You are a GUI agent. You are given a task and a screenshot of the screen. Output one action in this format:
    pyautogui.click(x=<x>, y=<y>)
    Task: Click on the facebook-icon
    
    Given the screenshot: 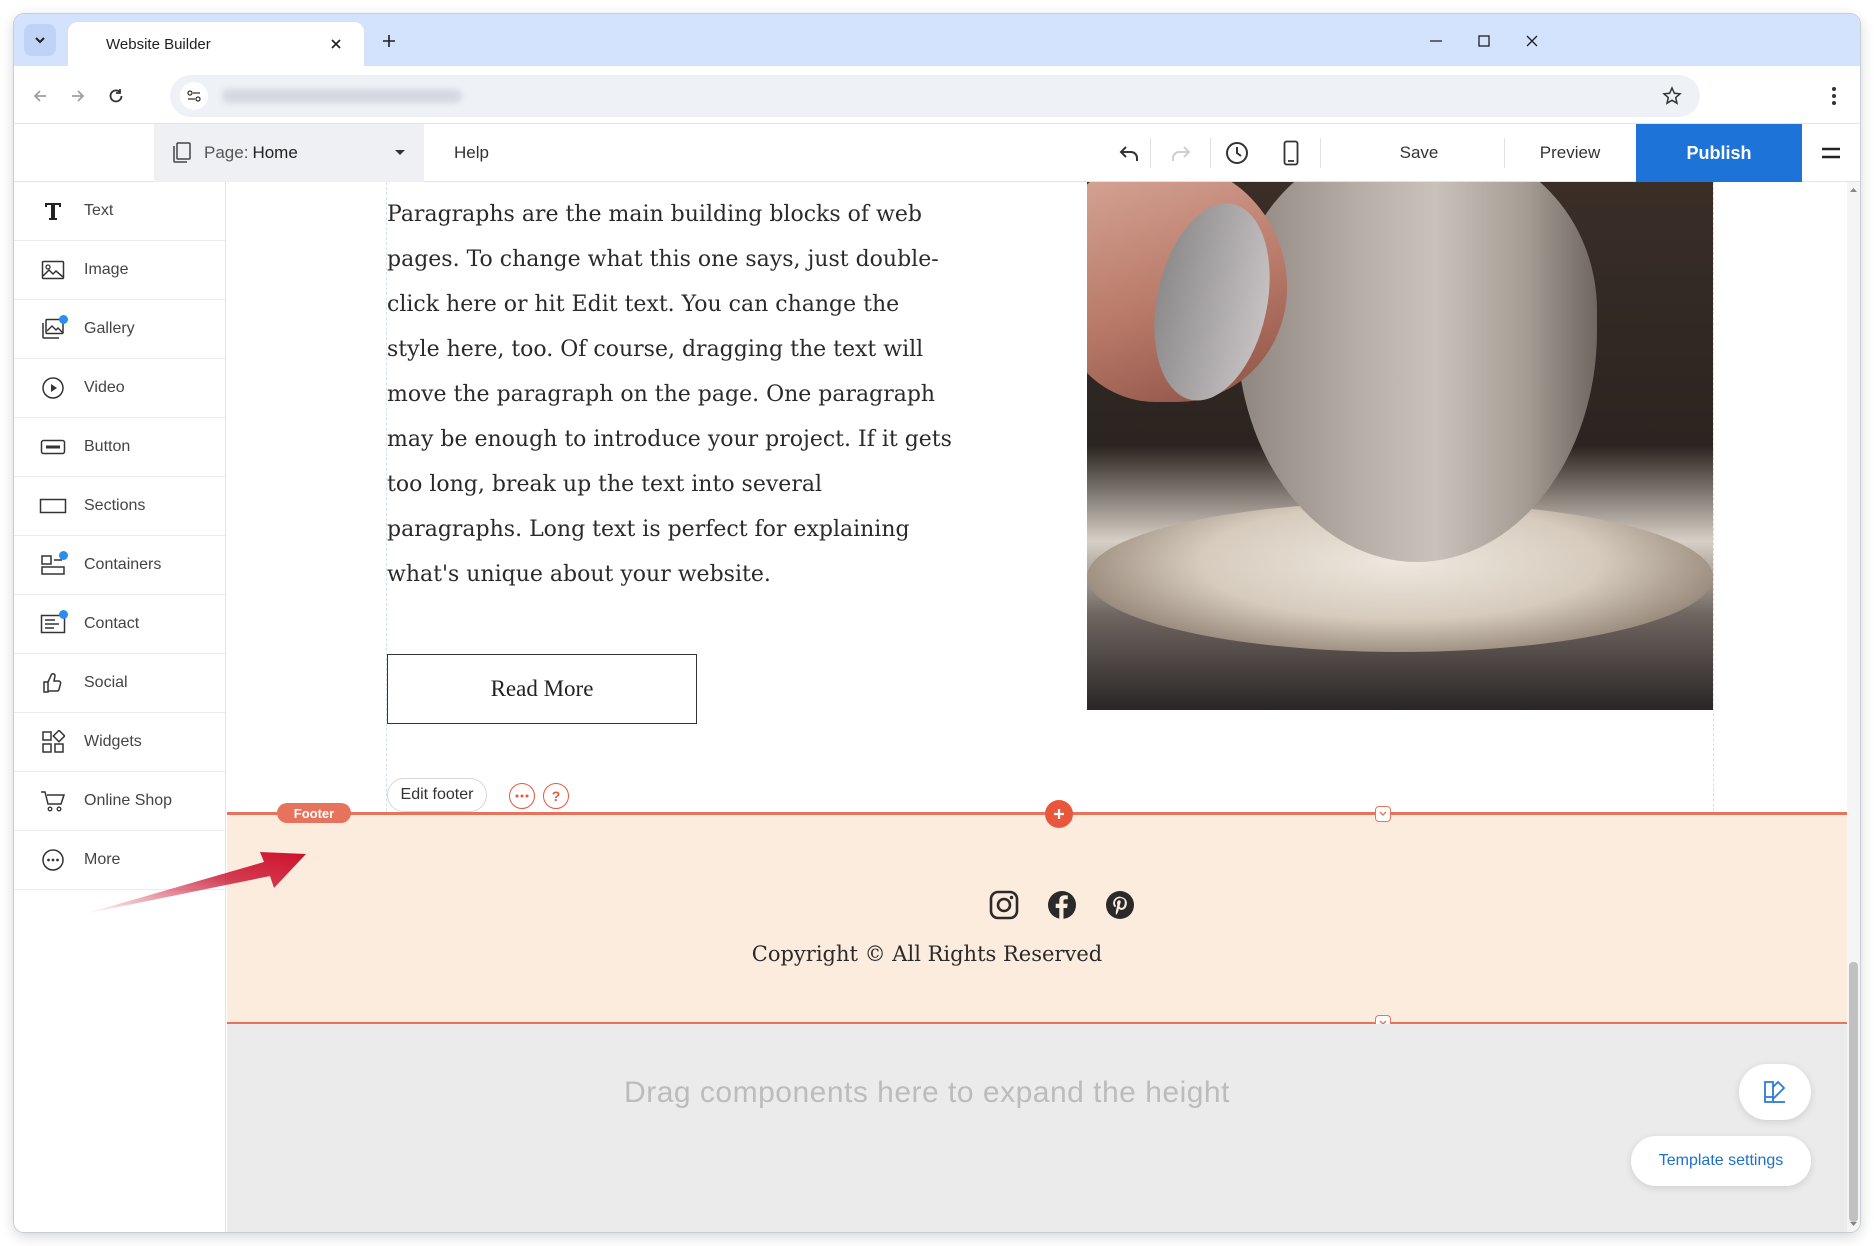 What is the action you would take?
    pyautogui.click(x=1062, y=905)
    